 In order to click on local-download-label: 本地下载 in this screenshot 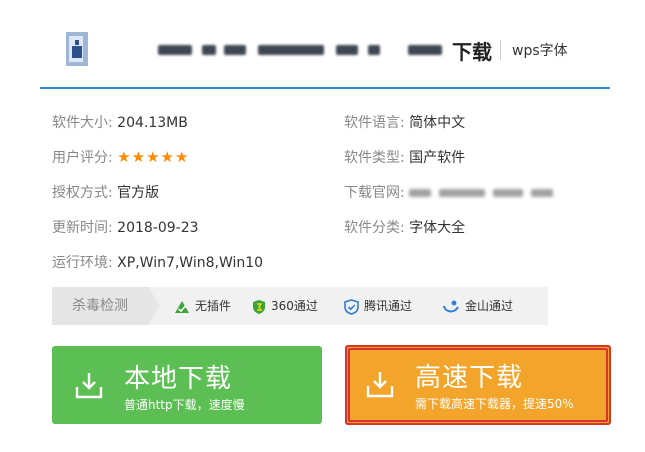, I will do `click(178, 379)`.